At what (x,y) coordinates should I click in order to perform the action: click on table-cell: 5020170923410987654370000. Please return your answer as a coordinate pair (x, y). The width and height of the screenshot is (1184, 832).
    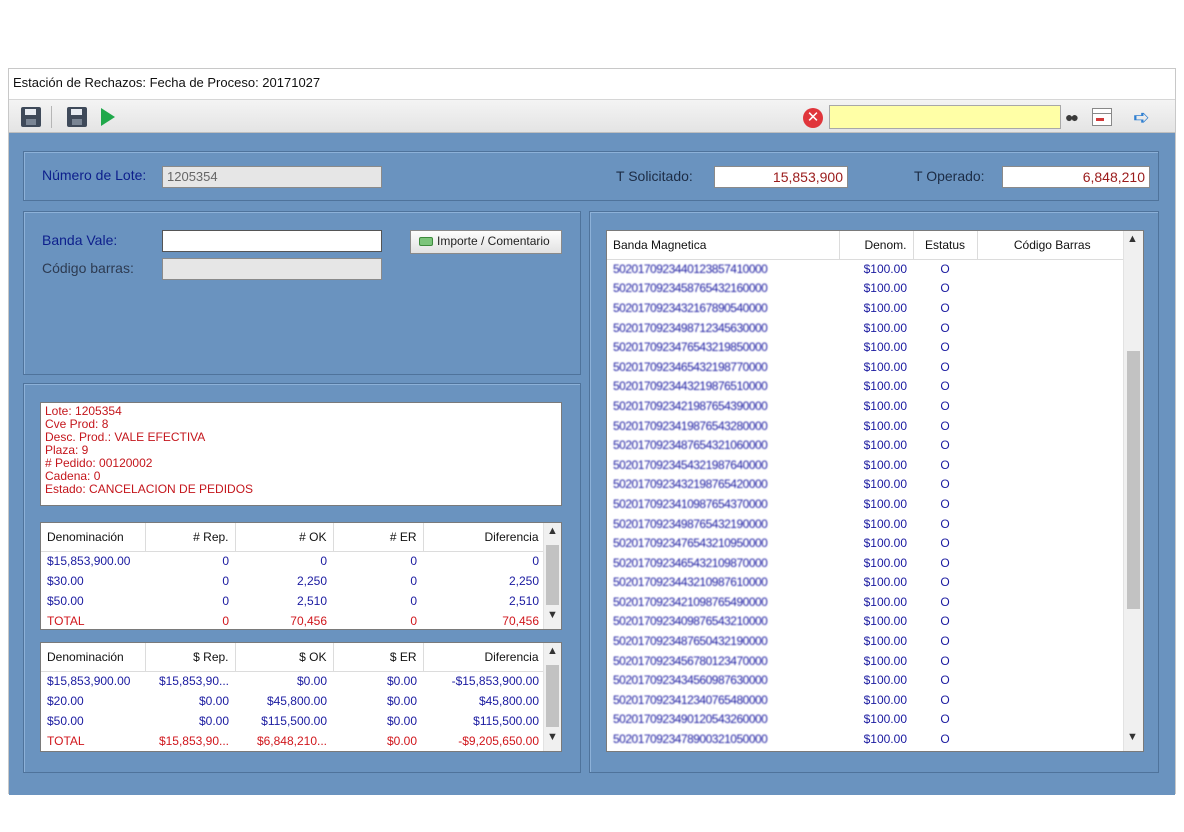
    Looking at the image, I should click on (690, 503).